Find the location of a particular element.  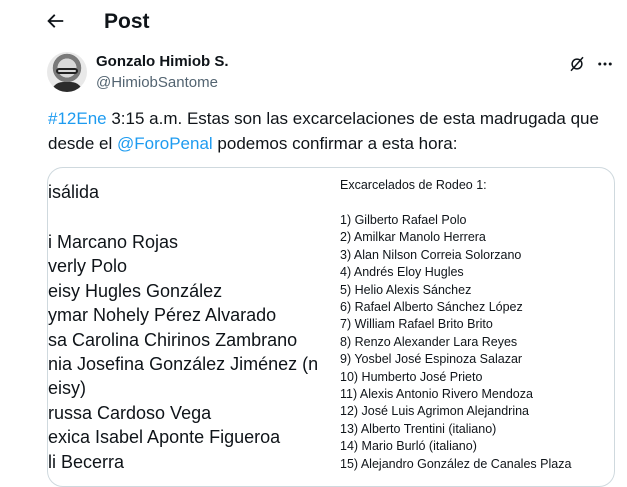

list-item: verly Polo is located at coordinates (88, 266).